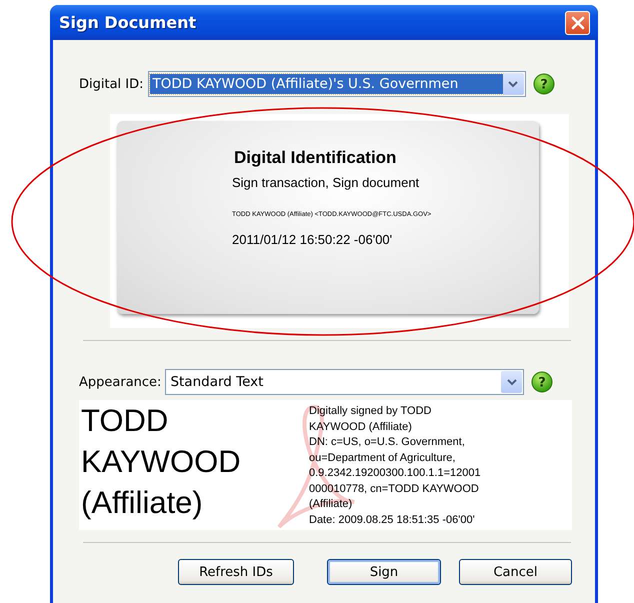 The width and height of the screenshot is (634, 603). I want to click on signature-detail-line: (Affiliate), so click(331, 504).